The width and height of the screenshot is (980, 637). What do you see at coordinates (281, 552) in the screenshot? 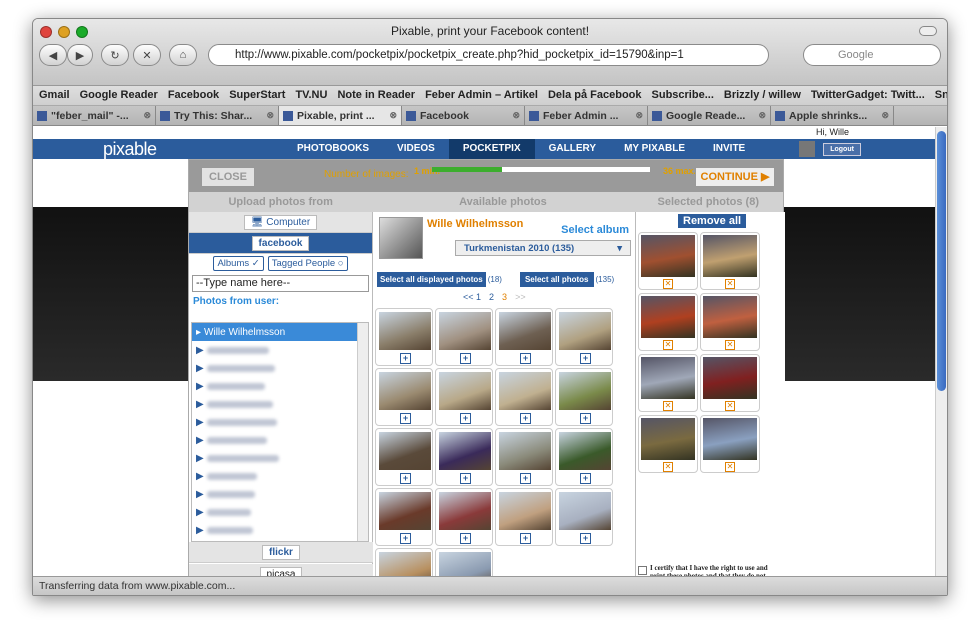
I see `flickr-source: flickr` at bounding box center [281, 552].